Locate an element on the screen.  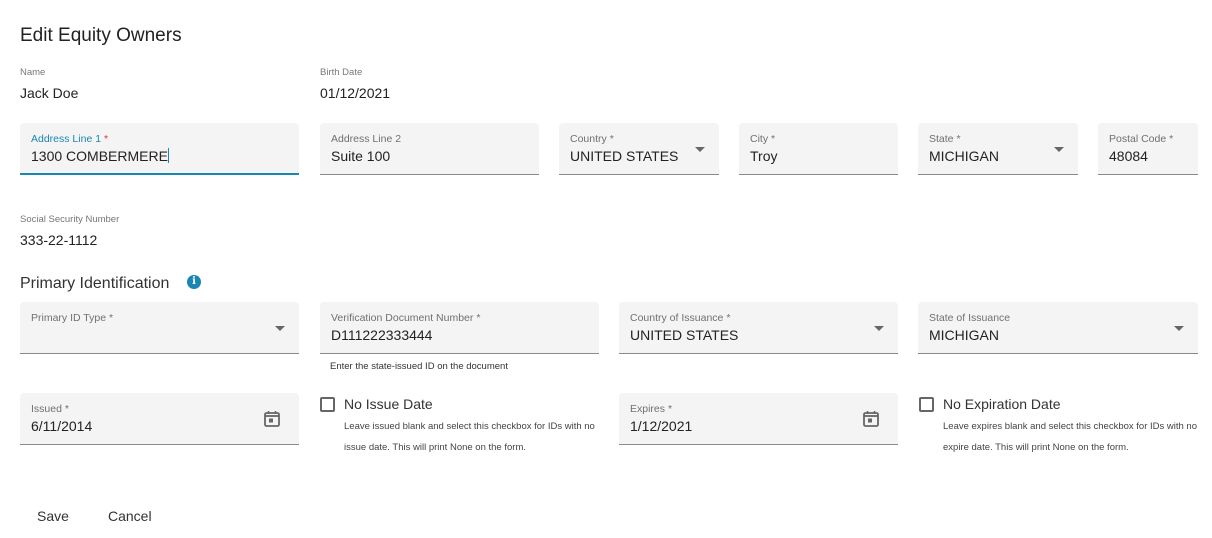
birth-date-display: Birth Date 01/12/2021 is located at coordinates (355, 84).